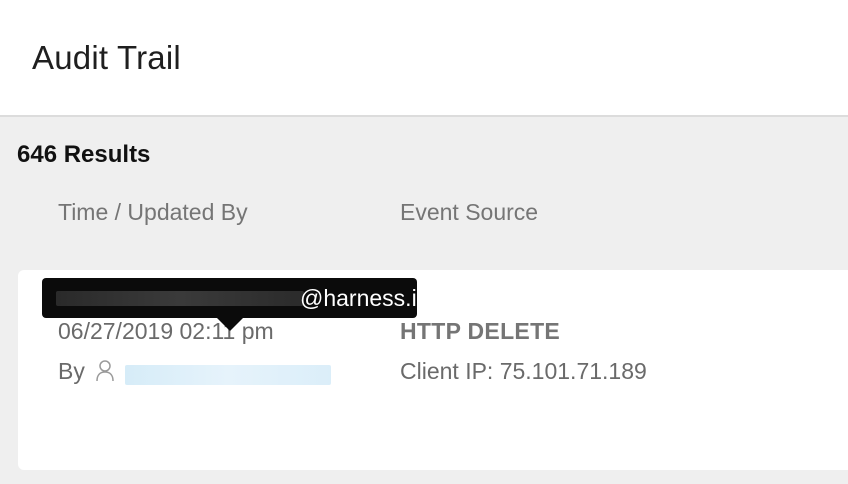 The width and height of the screenshot is (848, 484). Describe the element at coordinates (84, 154) in the screenshot. I see `results-count: 646 Results` at that location.